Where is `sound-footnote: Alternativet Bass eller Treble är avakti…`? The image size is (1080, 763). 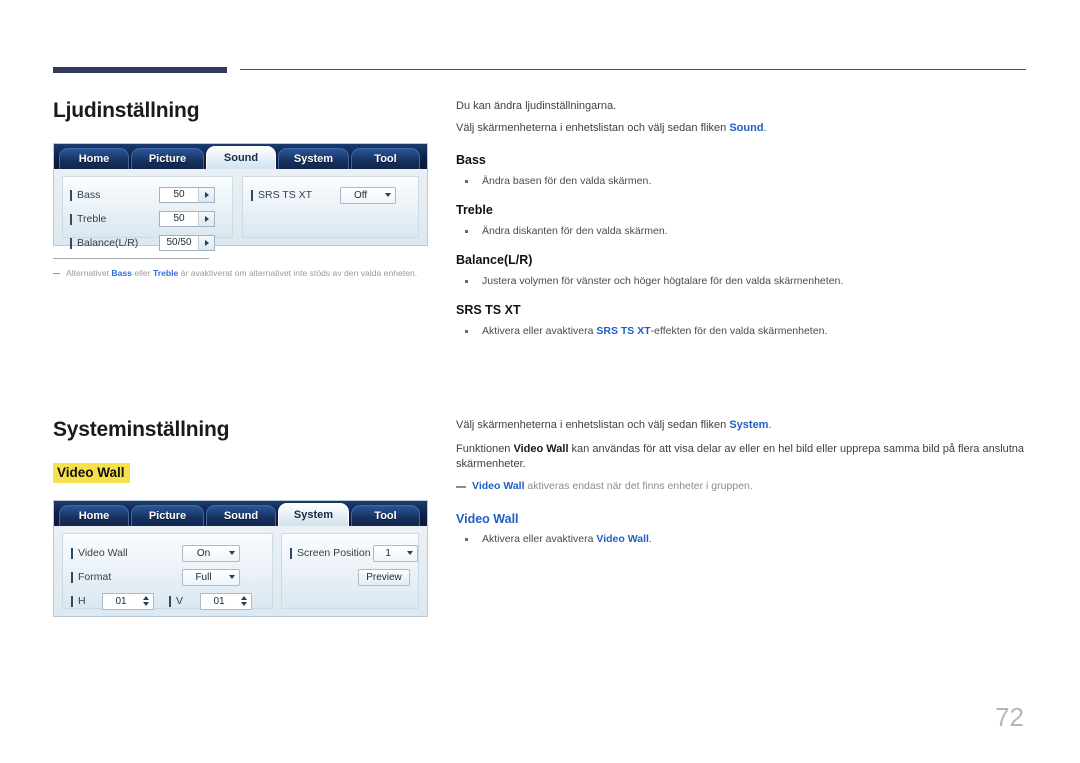 sound-footnote: Alternativet Bass eller Treble är avakti… is located at coordinates (240, 273).